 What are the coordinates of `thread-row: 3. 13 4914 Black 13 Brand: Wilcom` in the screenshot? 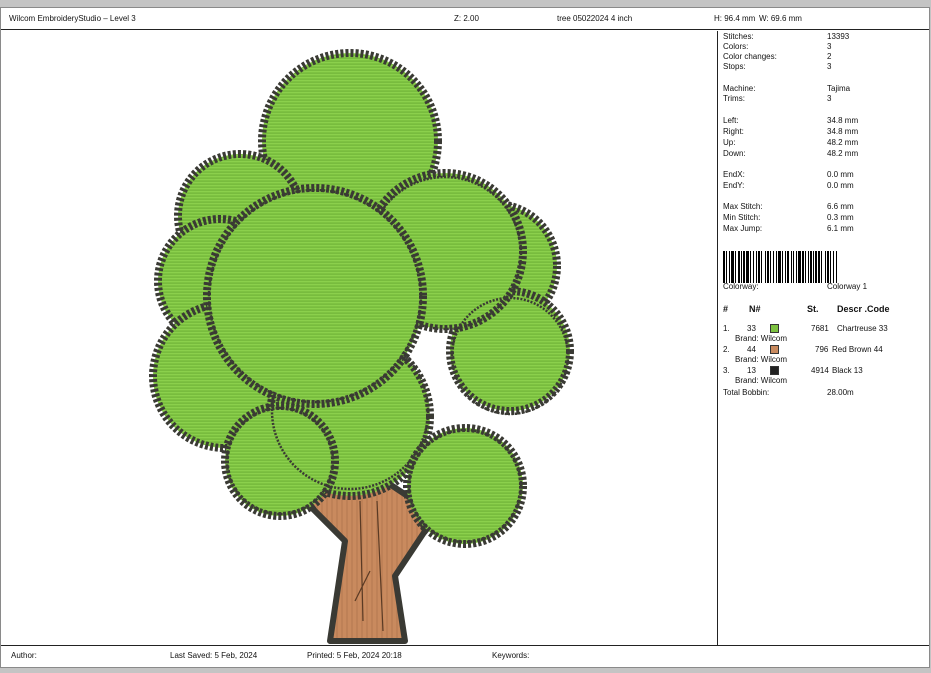 It's located at (826, 377).